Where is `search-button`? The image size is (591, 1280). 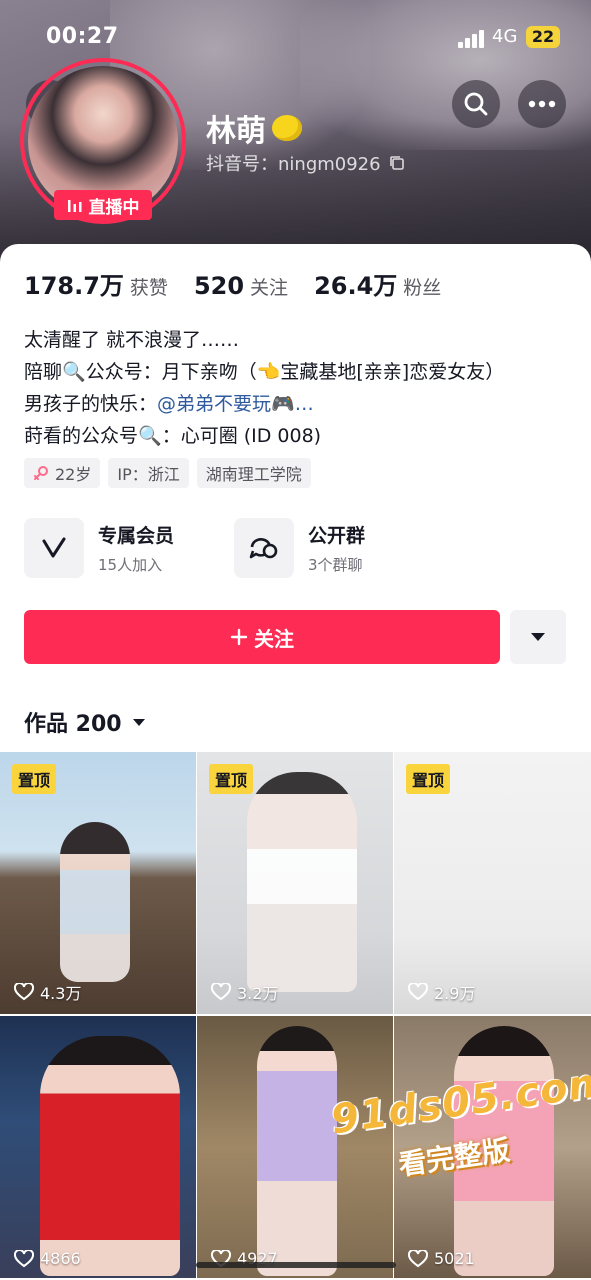
search-button is located at coordinates (476, 104).